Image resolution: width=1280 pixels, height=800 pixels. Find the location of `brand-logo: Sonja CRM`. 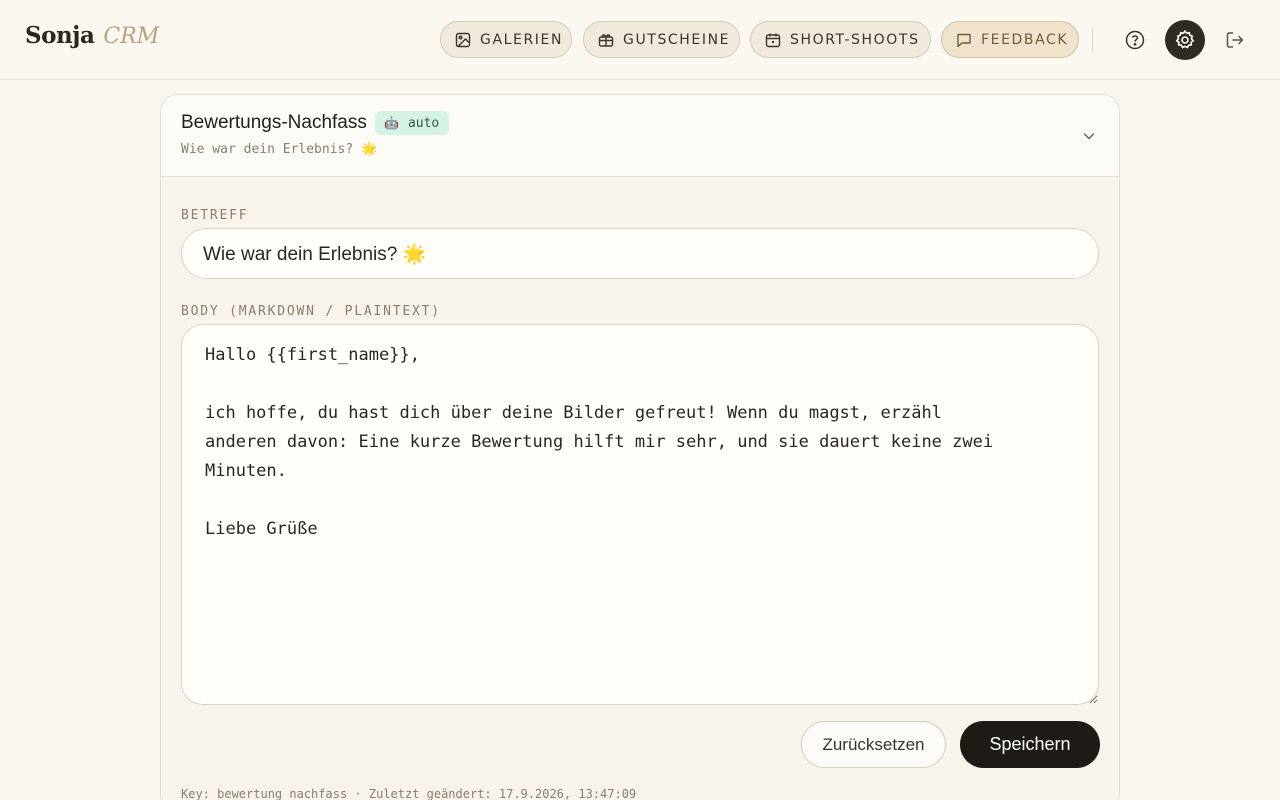

brand-logo: Sonja CRM is located at coordinates (92, 39).